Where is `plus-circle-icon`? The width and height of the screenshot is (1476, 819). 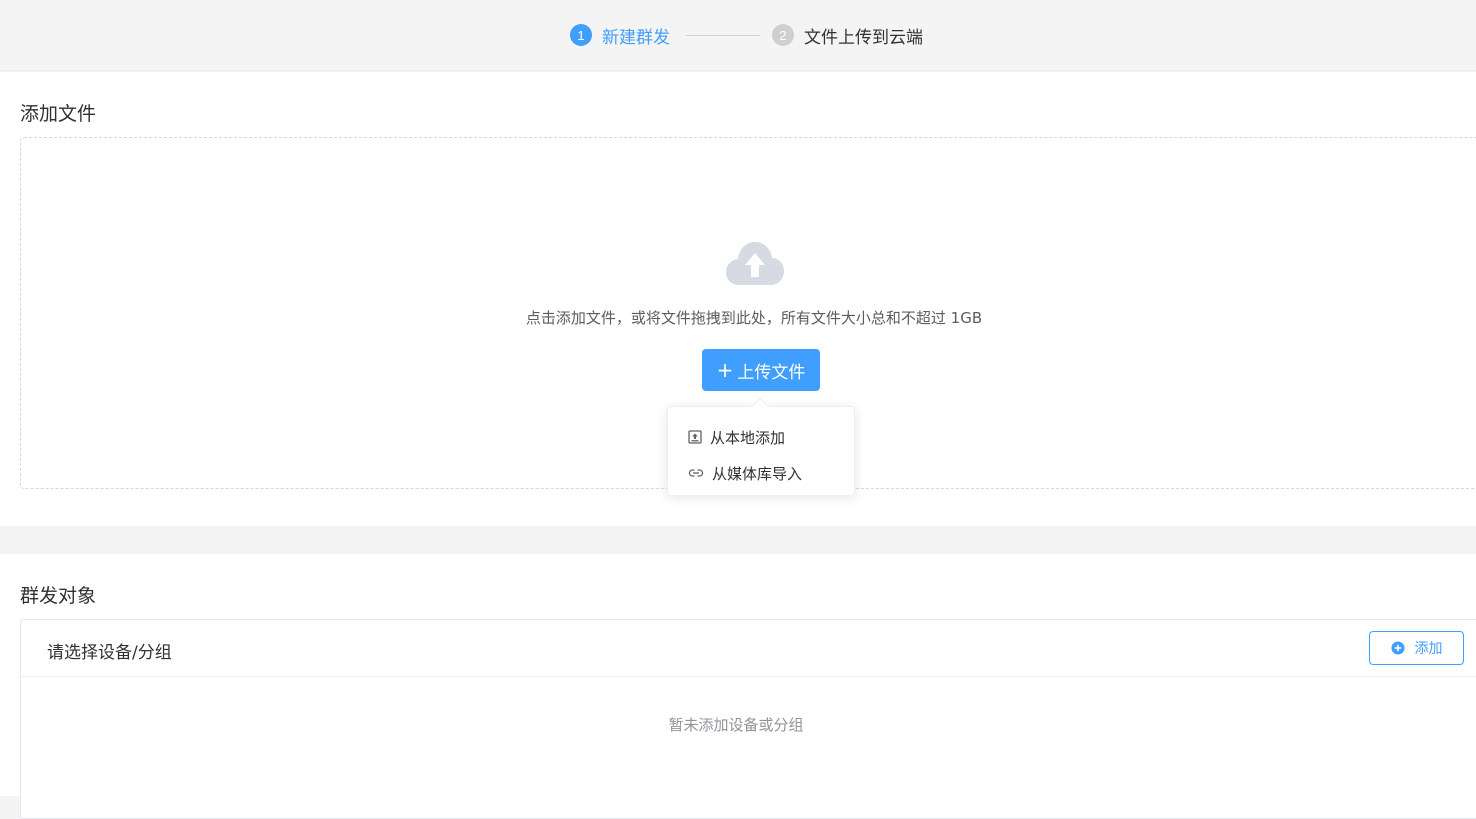
plus-circle-icon is located at coordinates (1397, 648).